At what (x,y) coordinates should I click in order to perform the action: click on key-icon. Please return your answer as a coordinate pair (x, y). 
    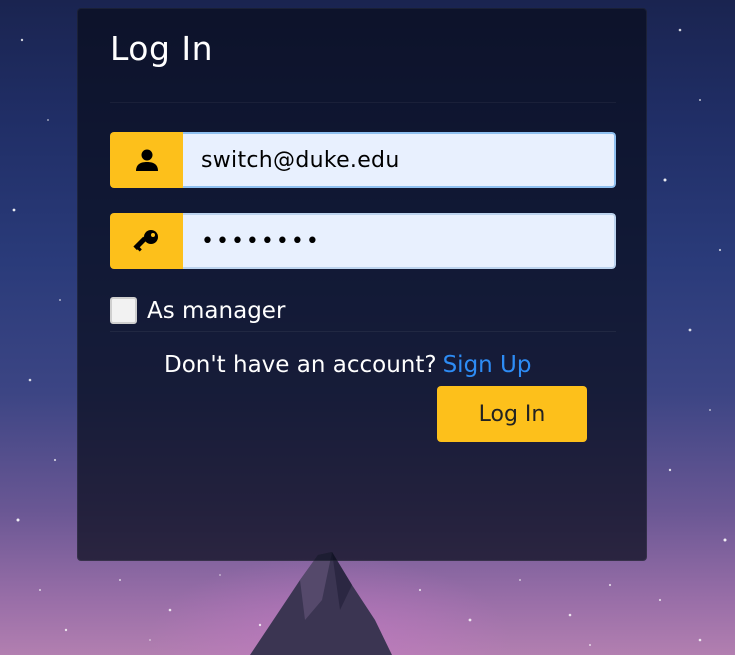
    Looking at the image, I should click on (145, 241).